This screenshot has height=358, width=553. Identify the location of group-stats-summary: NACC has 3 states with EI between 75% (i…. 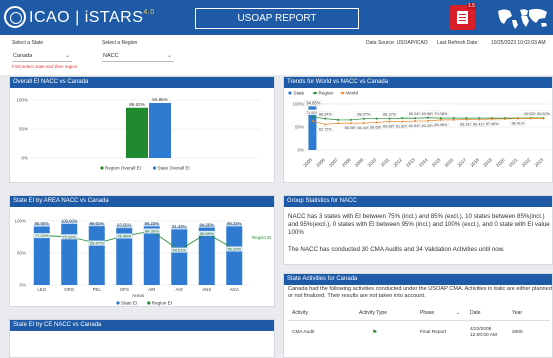
(419, 224).